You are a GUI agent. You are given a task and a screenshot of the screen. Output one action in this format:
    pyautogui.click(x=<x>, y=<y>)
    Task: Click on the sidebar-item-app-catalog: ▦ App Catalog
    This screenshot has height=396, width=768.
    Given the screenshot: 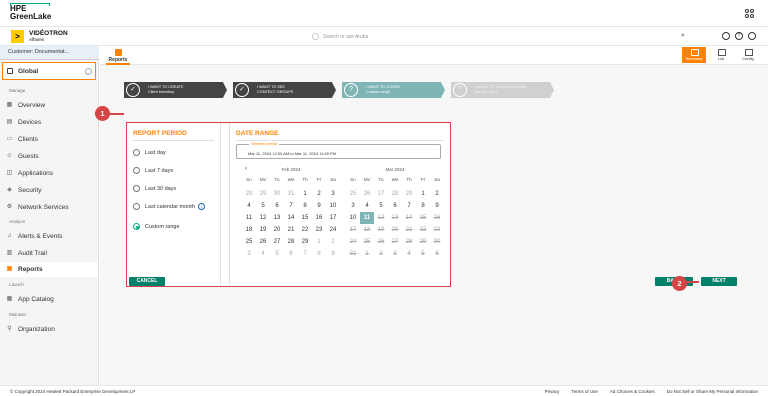 What is the action you would take?
    pyautogui.click(x=49, y=299)
    